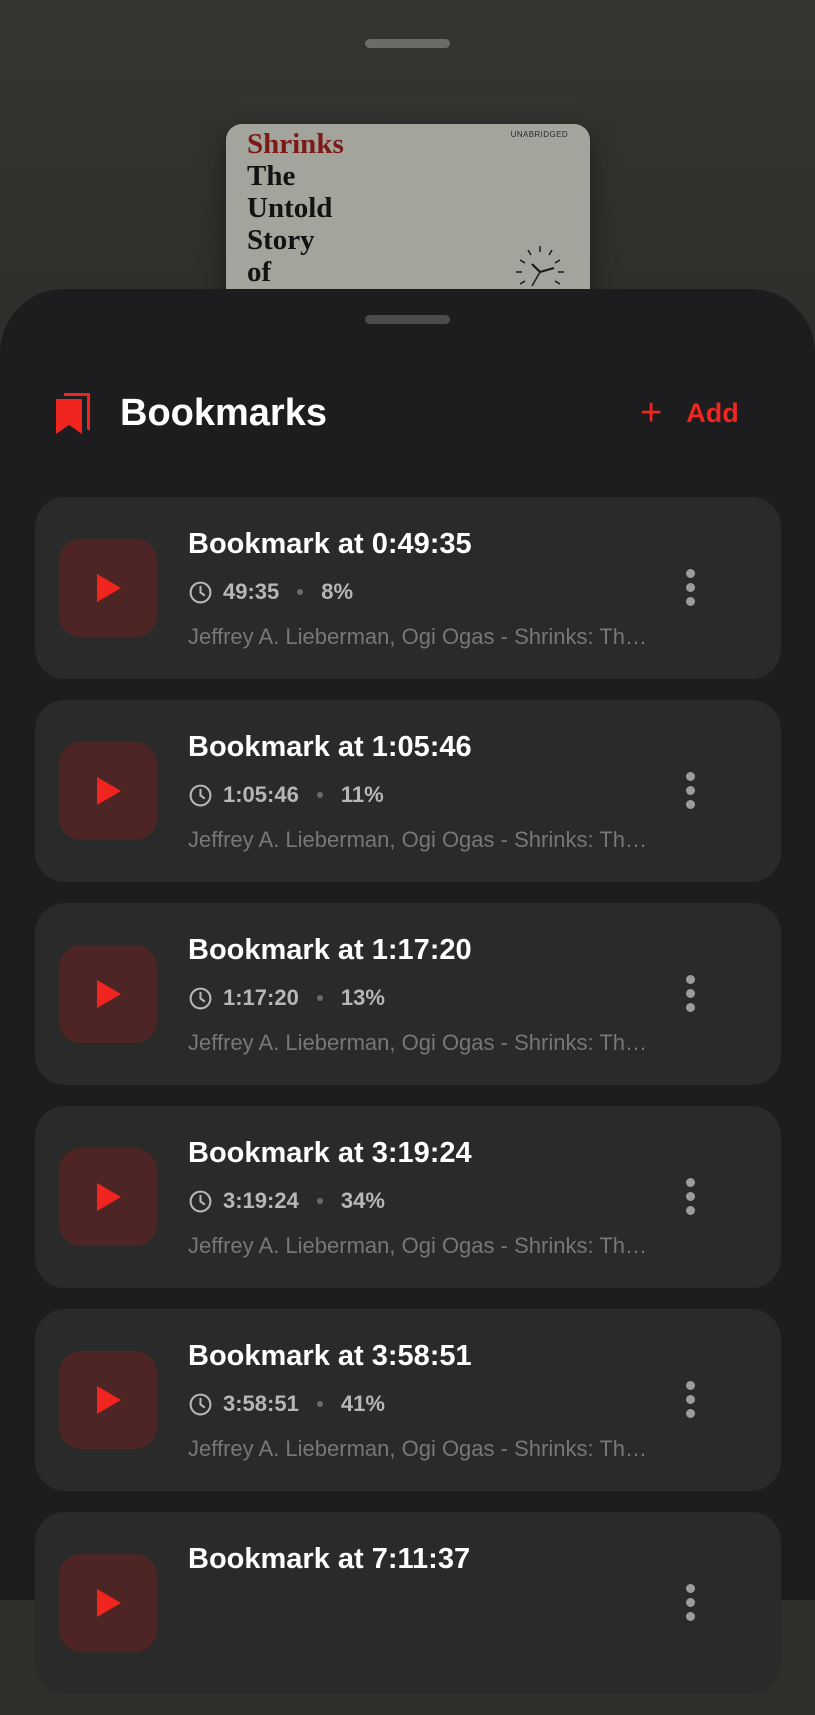 This screenshot has width=815, height=1715. I want to click on bookmark-time: 49:35, so click(251, 591).